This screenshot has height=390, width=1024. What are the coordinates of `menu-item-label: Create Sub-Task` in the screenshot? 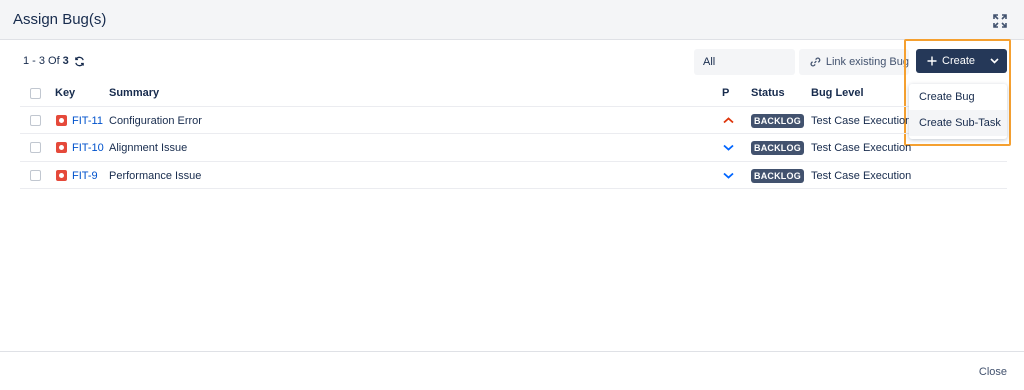 It's located at (960, 123).